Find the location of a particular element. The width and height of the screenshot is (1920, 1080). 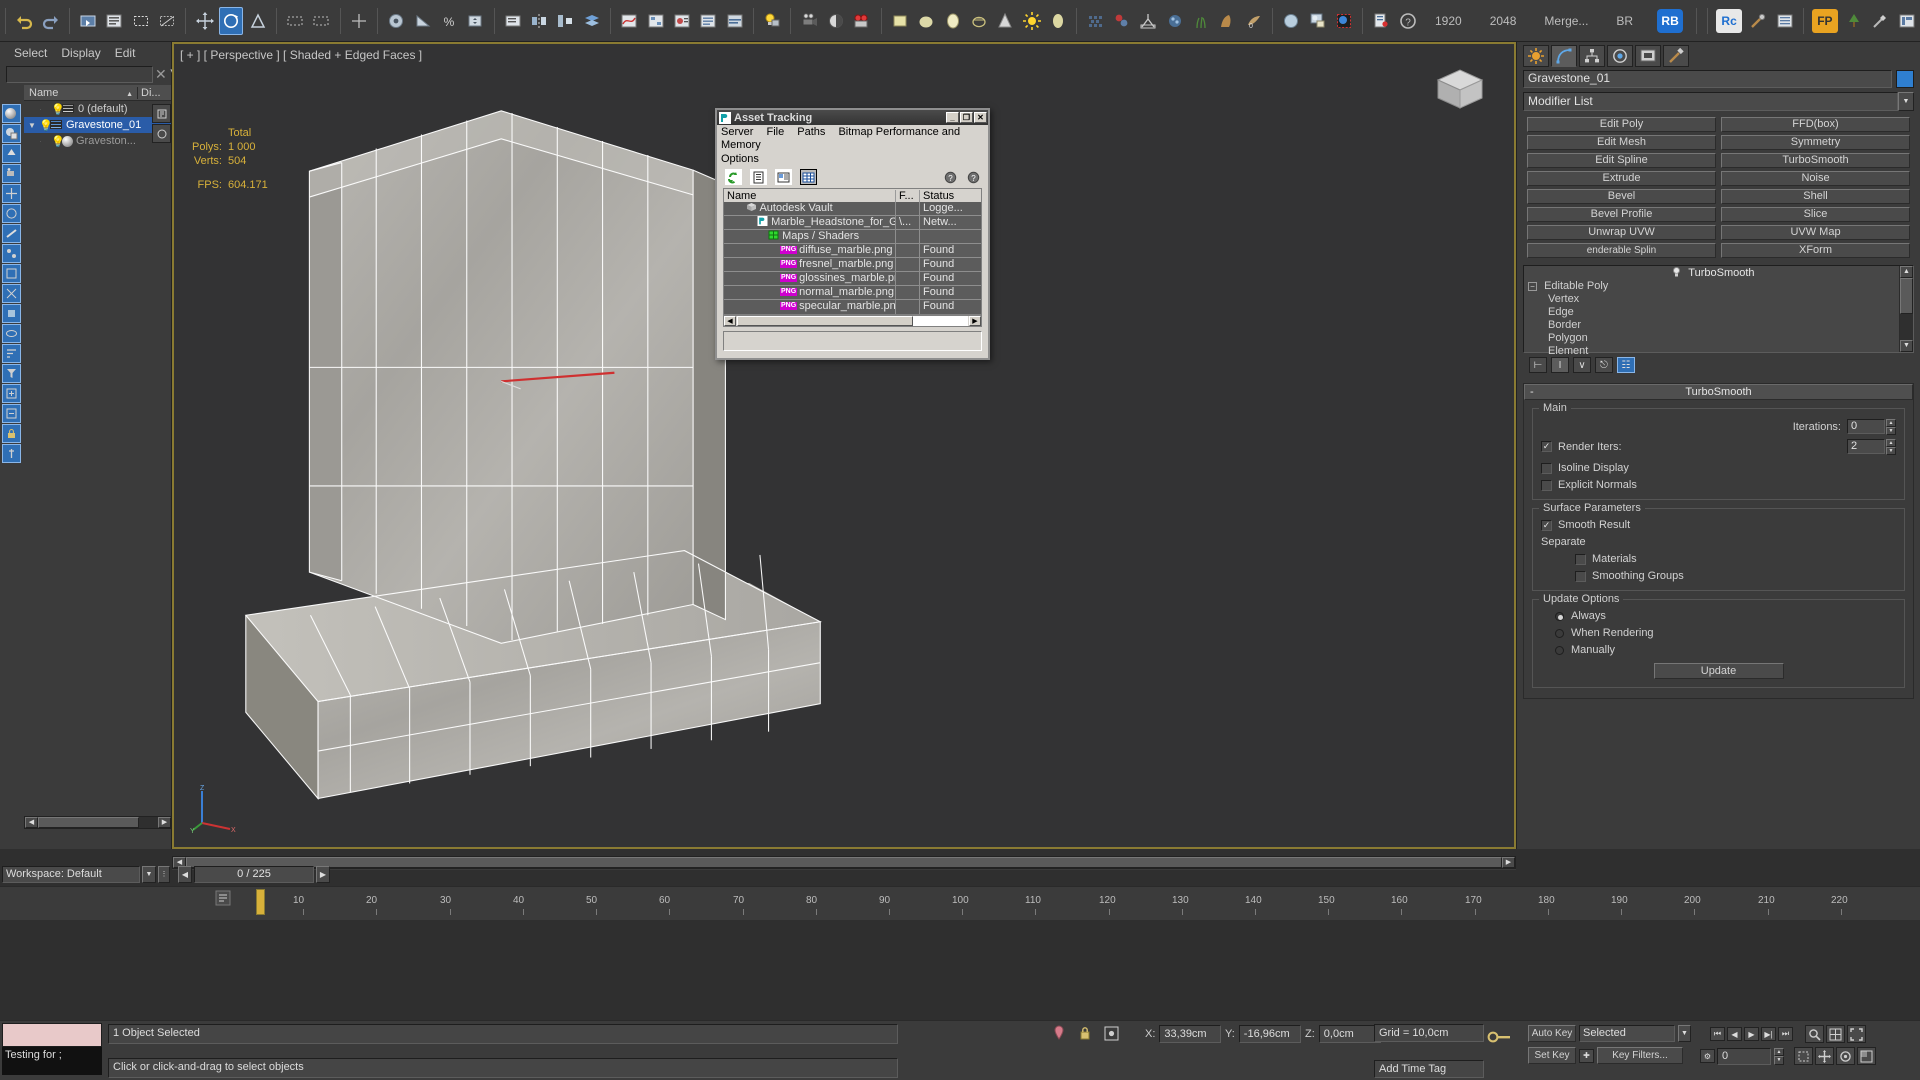

br-button: BR is located at coordinates (1624, 21).